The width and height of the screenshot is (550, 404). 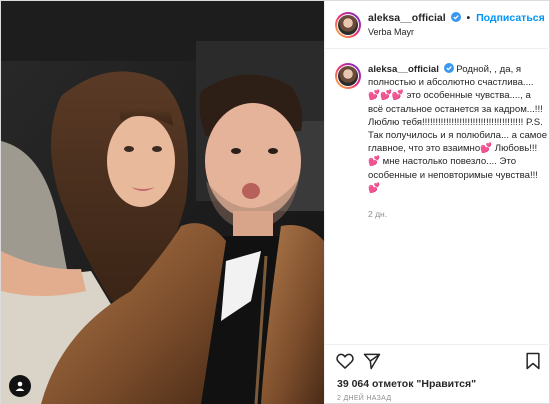 I want to click on avatar, so click(x=348, y=25).